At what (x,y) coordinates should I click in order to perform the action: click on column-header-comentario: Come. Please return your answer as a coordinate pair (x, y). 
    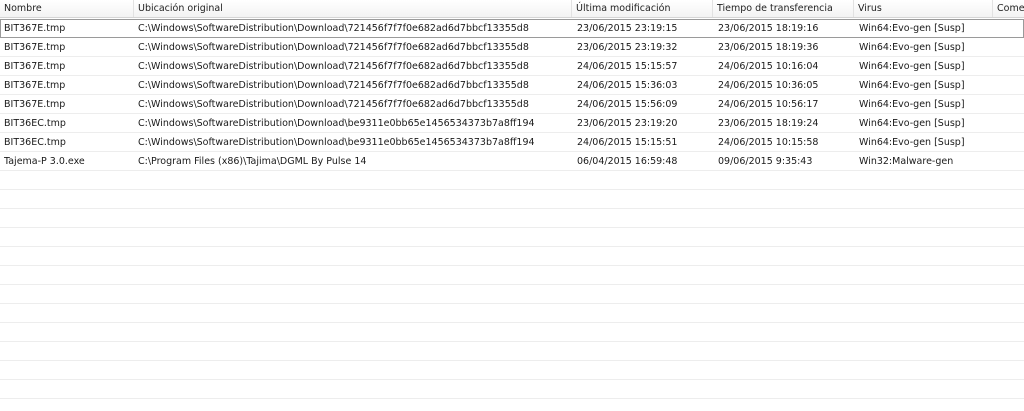
    Looking at the image, I should click on (1008, 8).